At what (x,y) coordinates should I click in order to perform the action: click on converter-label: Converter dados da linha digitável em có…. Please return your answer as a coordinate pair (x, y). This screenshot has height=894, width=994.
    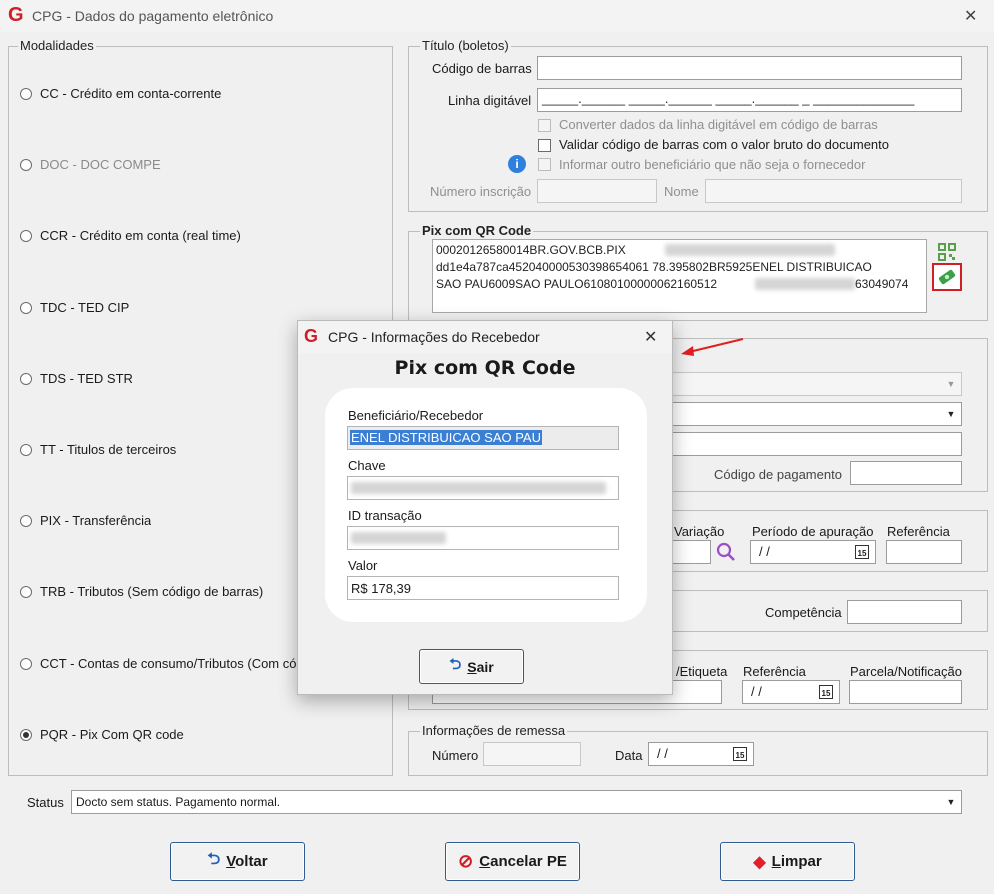
    Looking at the image, I should click on (718, 124).